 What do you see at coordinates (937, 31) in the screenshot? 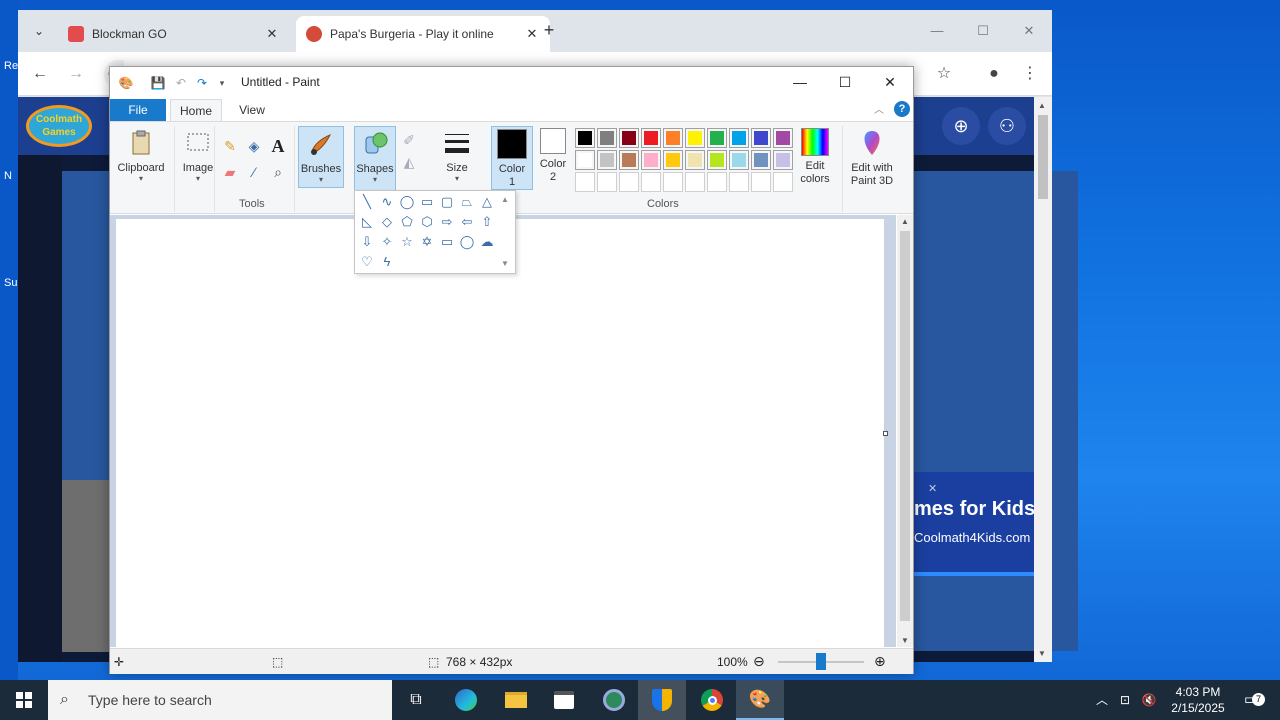
I see `chrome-minimize-button: —` at bounding box center [937, 31].